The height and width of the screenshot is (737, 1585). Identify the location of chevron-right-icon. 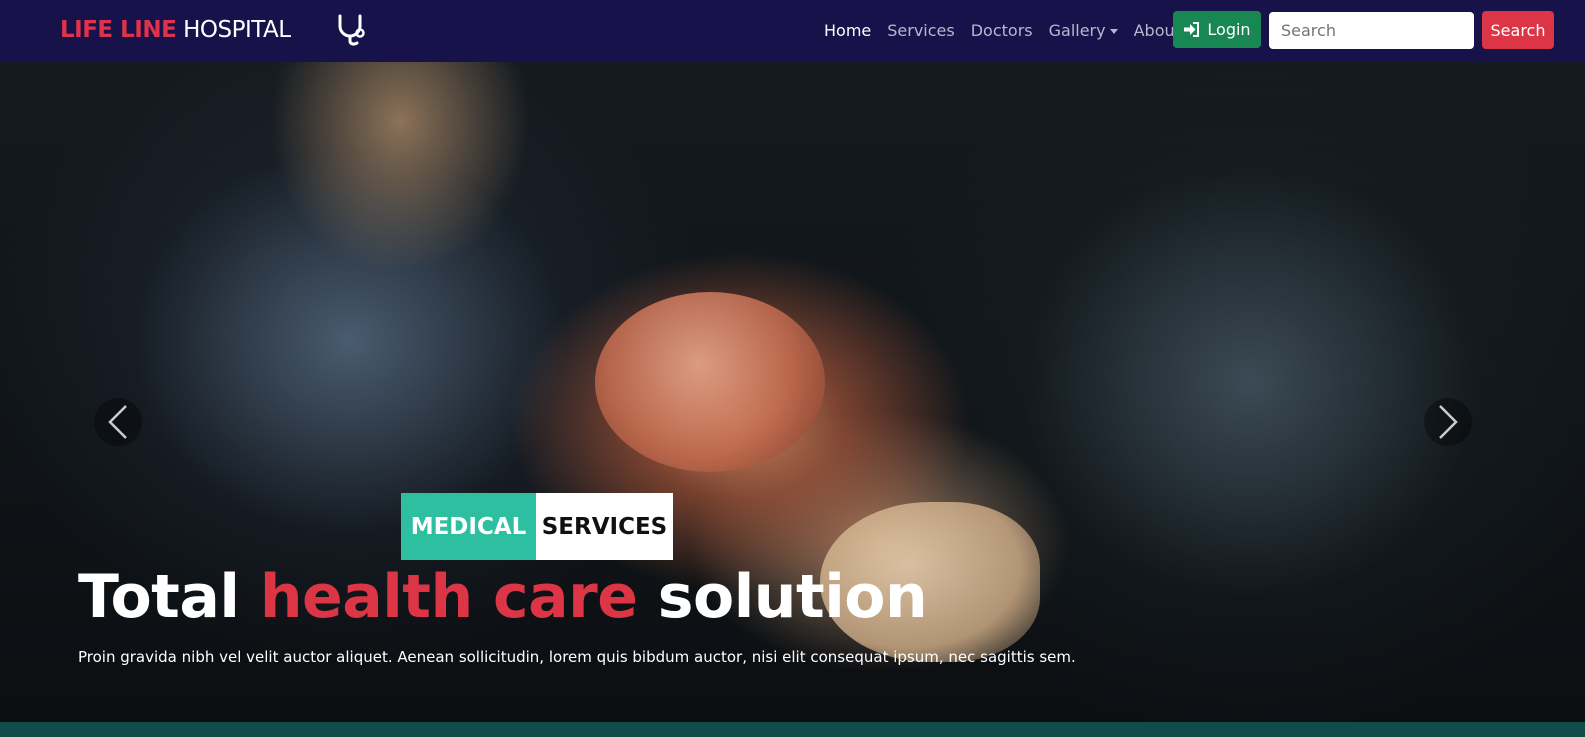
(1448, 422).